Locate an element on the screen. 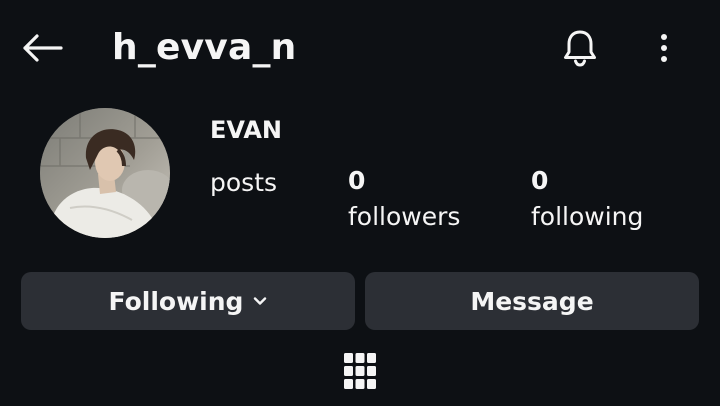  following-count: 0 is located at coordinates (540, 180).